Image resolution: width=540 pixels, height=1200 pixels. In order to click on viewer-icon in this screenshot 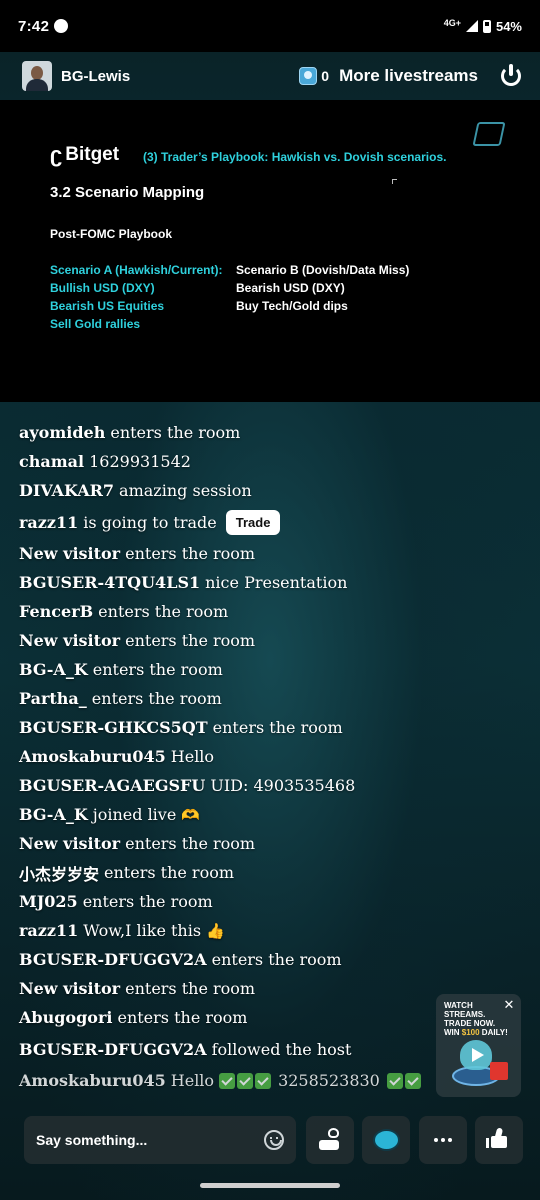, I will do `click(308, 76)`.